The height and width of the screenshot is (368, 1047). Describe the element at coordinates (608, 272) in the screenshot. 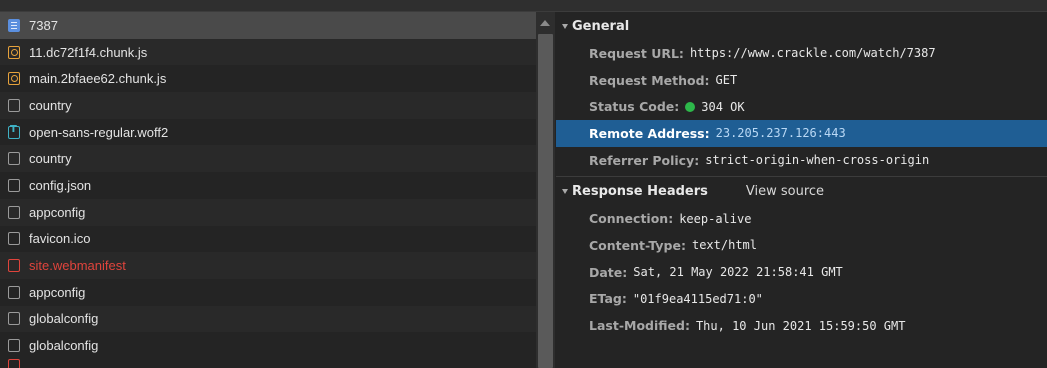

I see `header-key: Date:` at that location.